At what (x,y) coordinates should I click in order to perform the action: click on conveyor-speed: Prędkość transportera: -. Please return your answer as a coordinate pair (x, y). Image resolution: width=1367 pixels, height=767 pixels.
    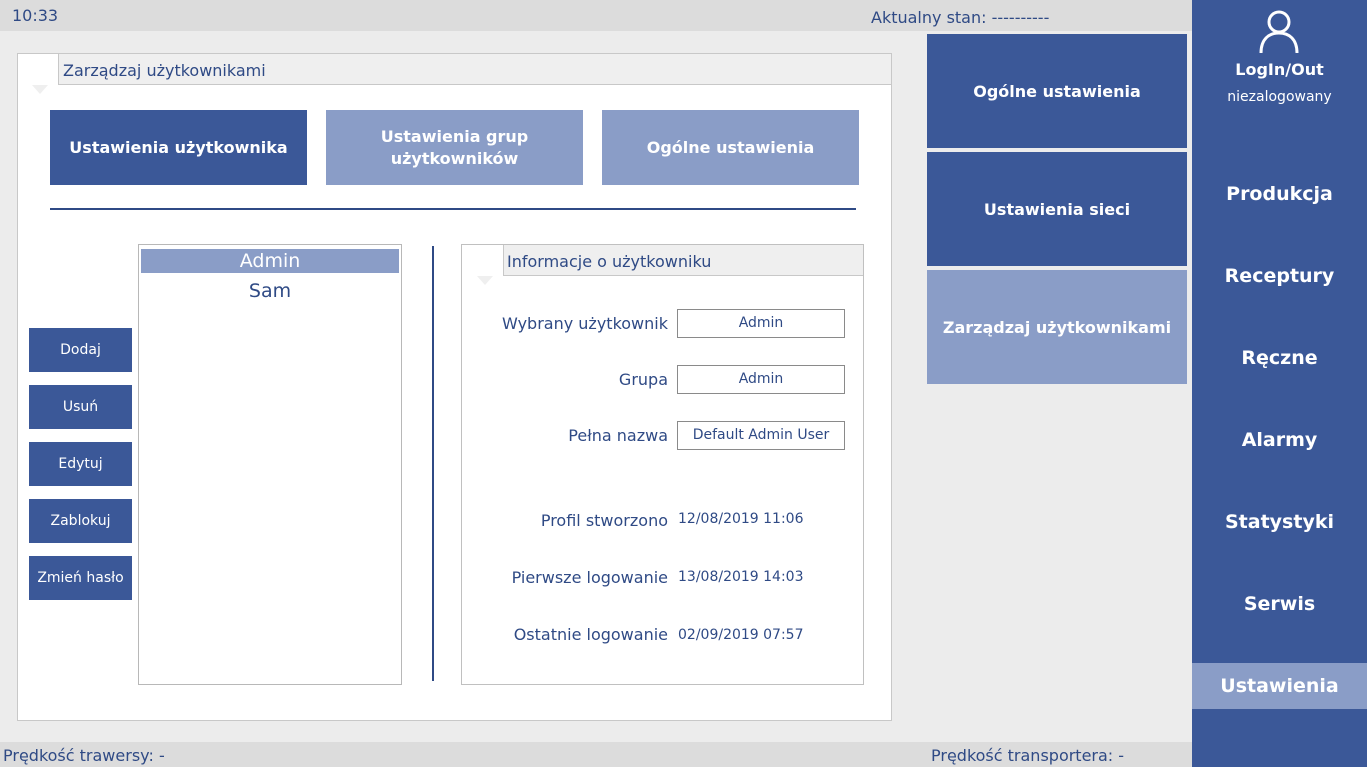
    Looking at the image, I should click on (1027, 755).